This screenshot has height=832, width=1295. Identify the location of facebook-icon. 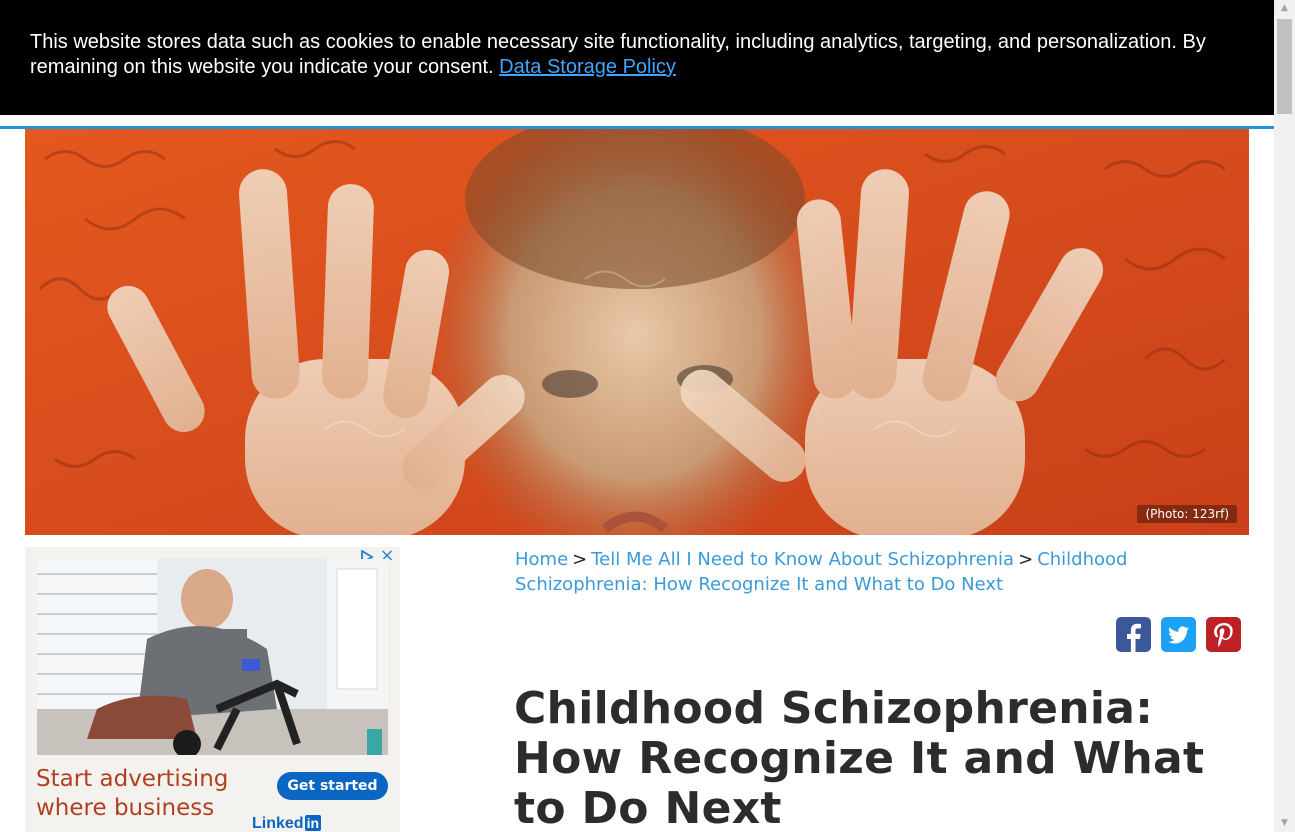
(1133, 634).